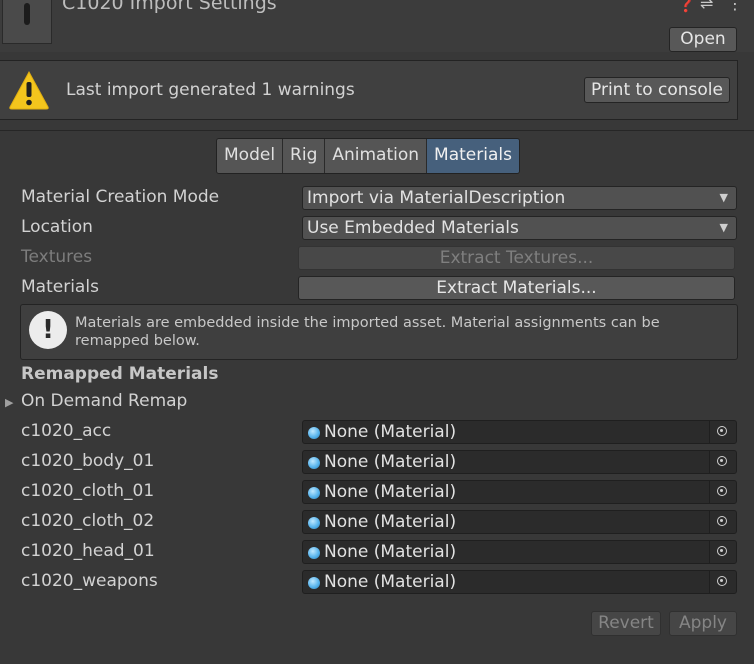  I want to click on kebab-menu-icon: ⋮, so click(735, 6).